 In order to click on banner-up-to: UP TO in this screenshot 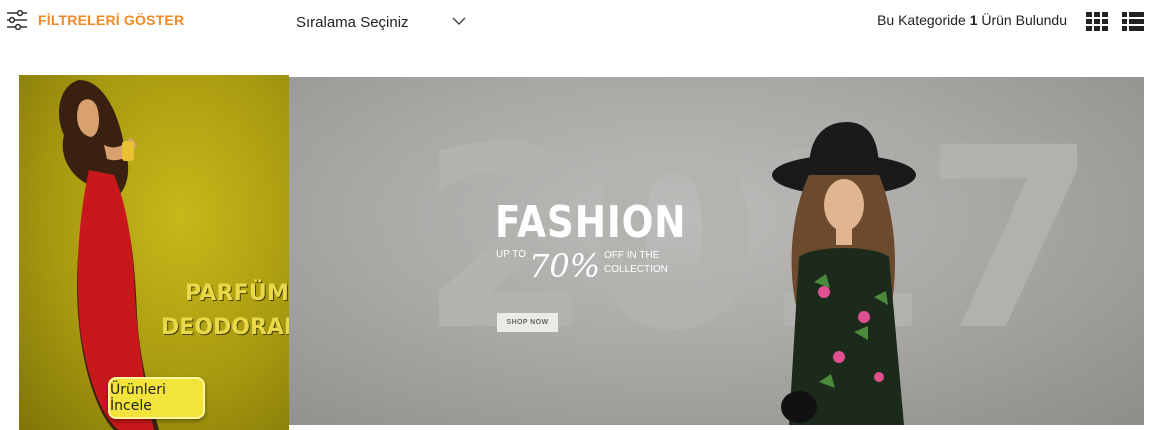, I will do `click(511, 254)`.